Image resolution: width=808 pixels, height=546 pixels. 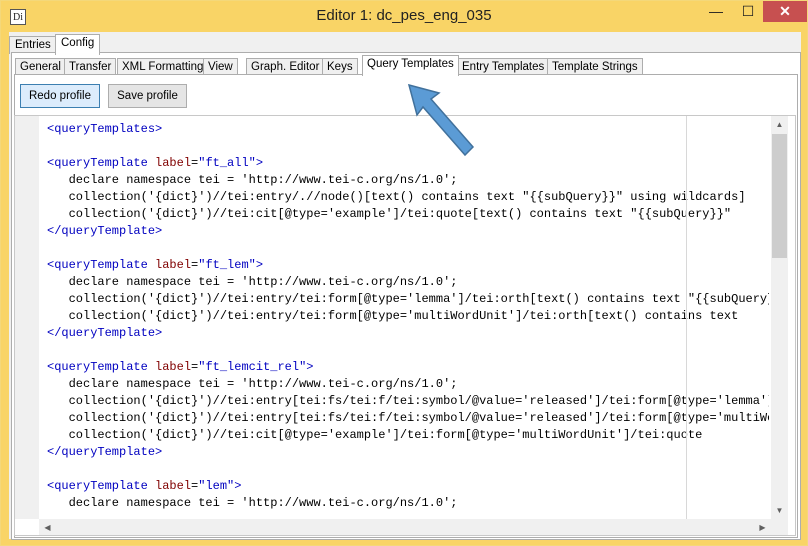 I want to click on horizontal-scrollbar: ◀ ▶, so click(x=405, y=527).